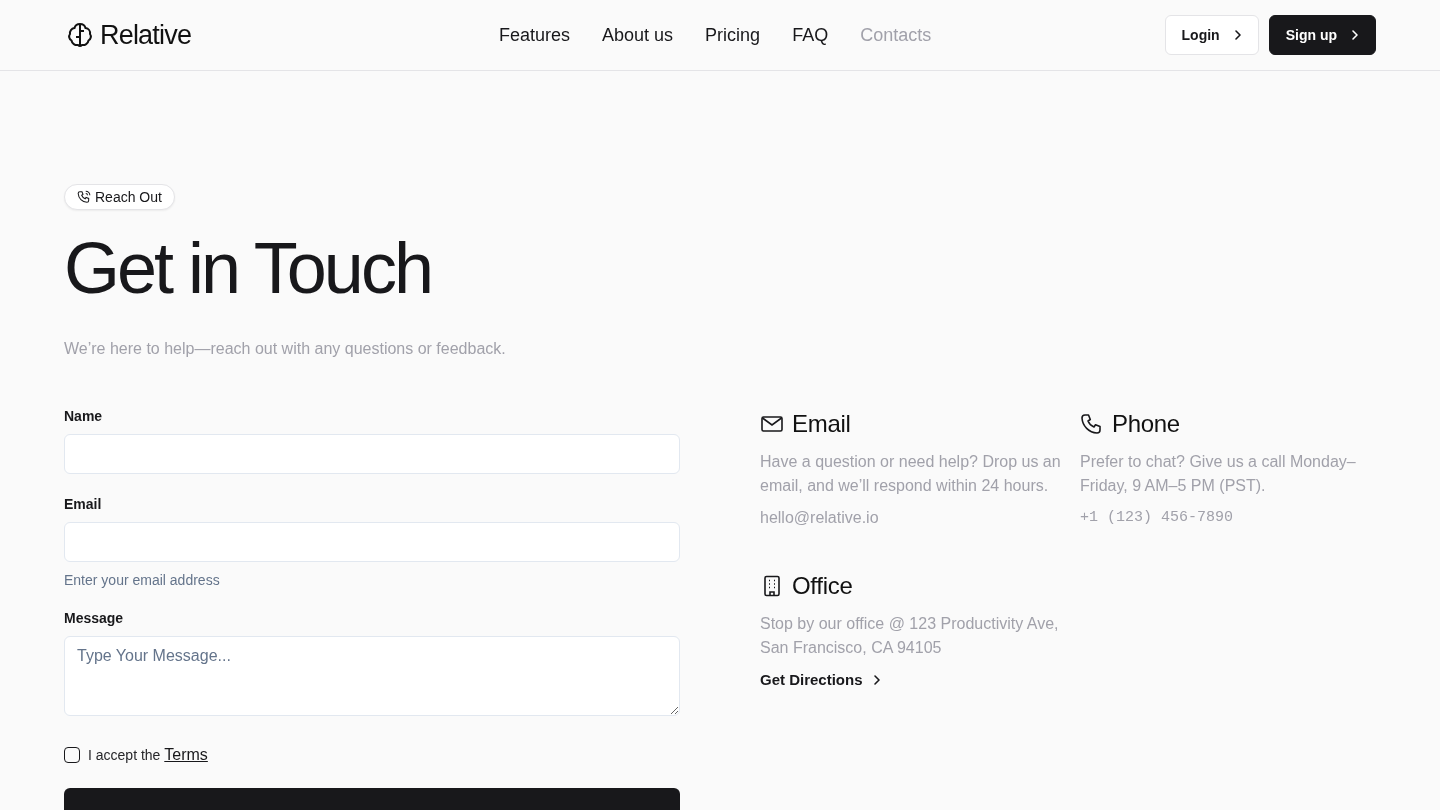  What do you see at coordinates (1218, 474) in the screenshot?
I see `contact-description: Prefer to chat? Give us a call Monday–Friday, 9 AM–5 PM (PST).` at bounding box center [1218, 474].